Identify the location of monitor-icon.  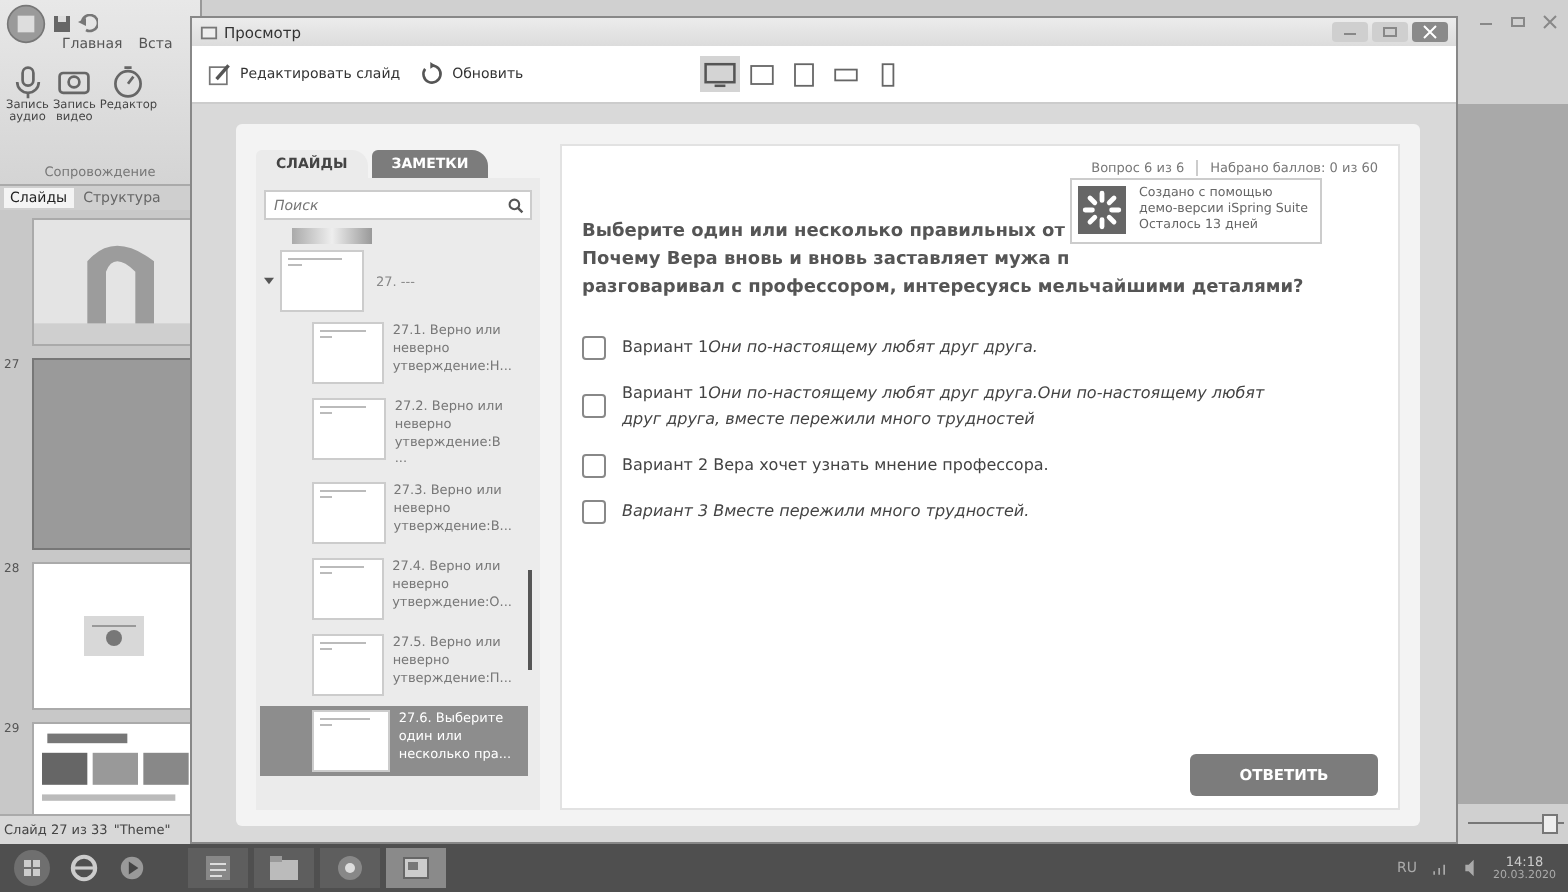
(719, 74).